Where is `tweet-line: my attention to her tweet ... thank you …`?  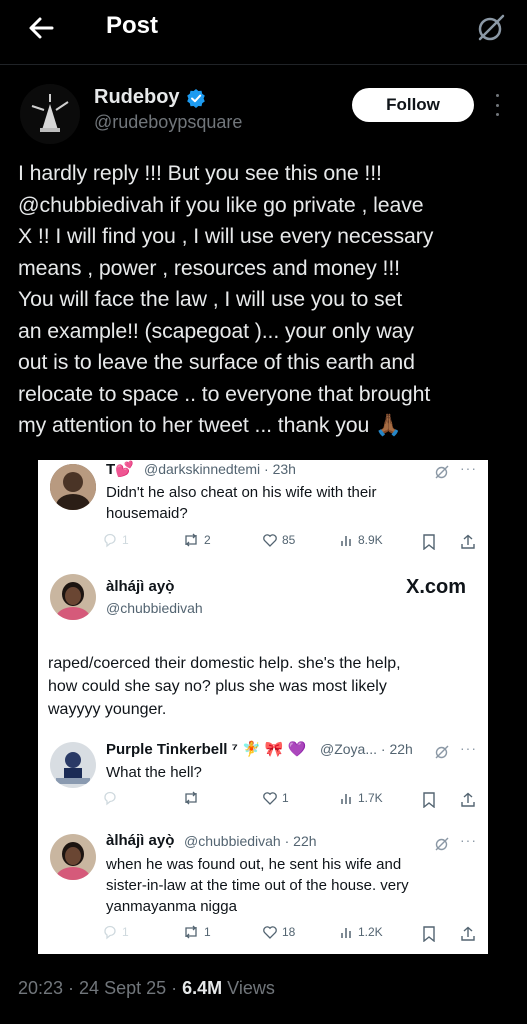
tweet-line: my attention to her tweet ... thank you … is located at coordinates (210, 425).